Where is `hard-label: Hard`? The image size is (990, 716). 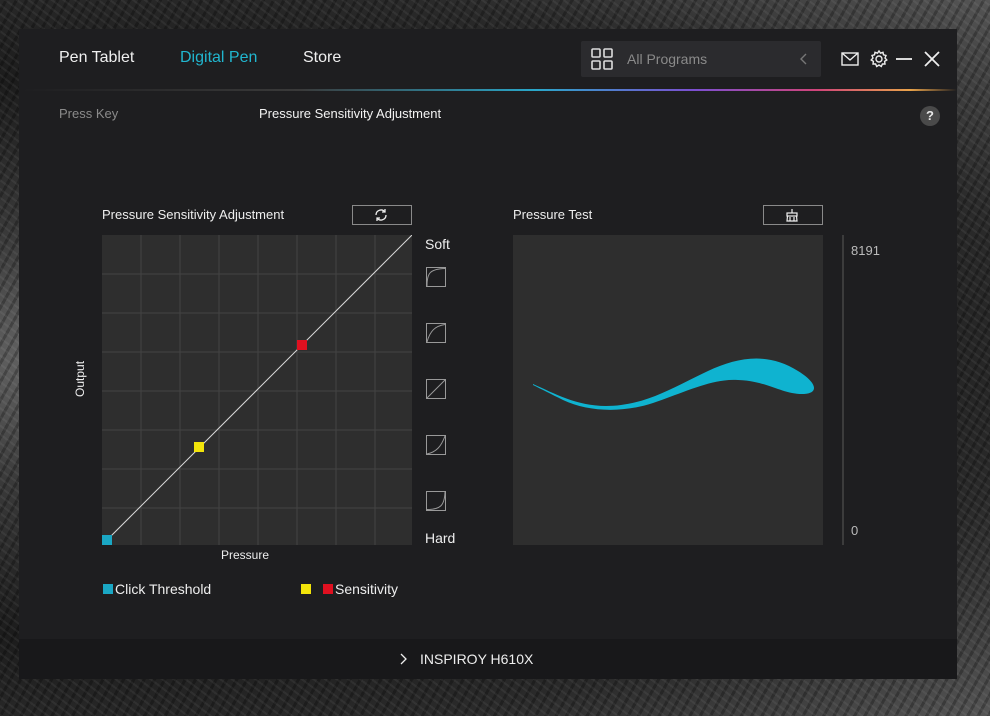
hard-label: Hard is located at coordinates (440, 538).